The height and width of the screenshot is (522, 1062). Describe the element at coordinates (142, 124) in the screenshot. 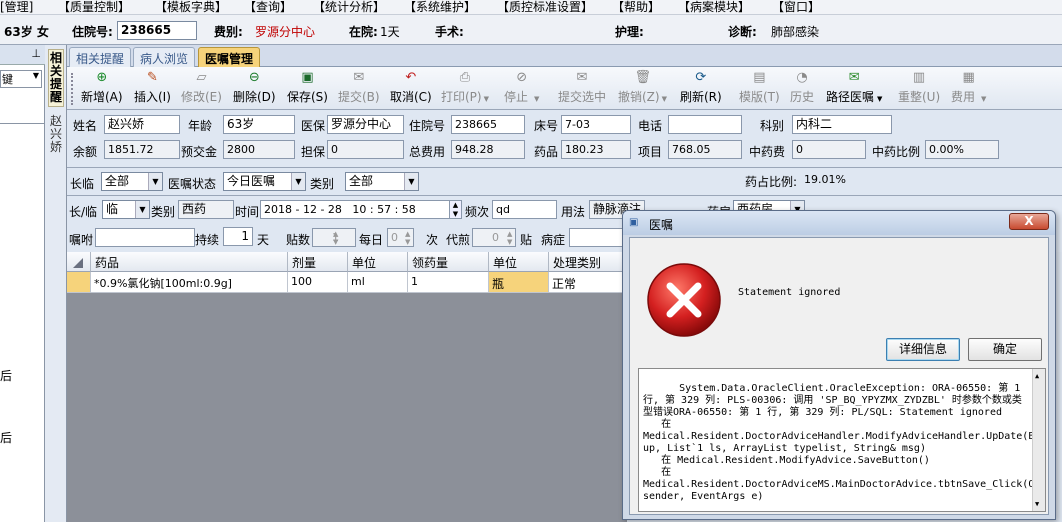

I see `name-field: 赵兴娇` at that location.